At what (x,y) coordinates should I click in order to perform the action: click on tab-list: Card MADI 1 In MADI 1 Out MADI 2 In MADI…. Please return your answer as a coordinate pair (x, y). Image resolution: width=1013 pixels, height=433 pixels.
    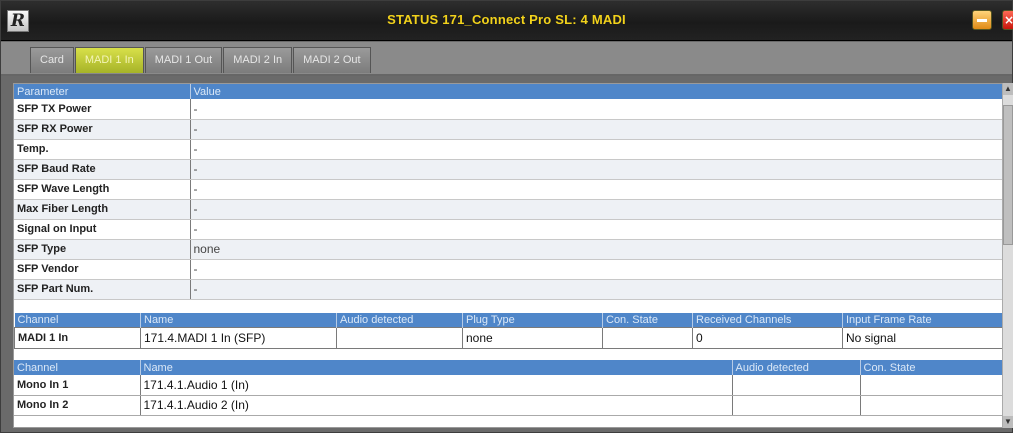
    Looking at the image, I should click on (201, 60).